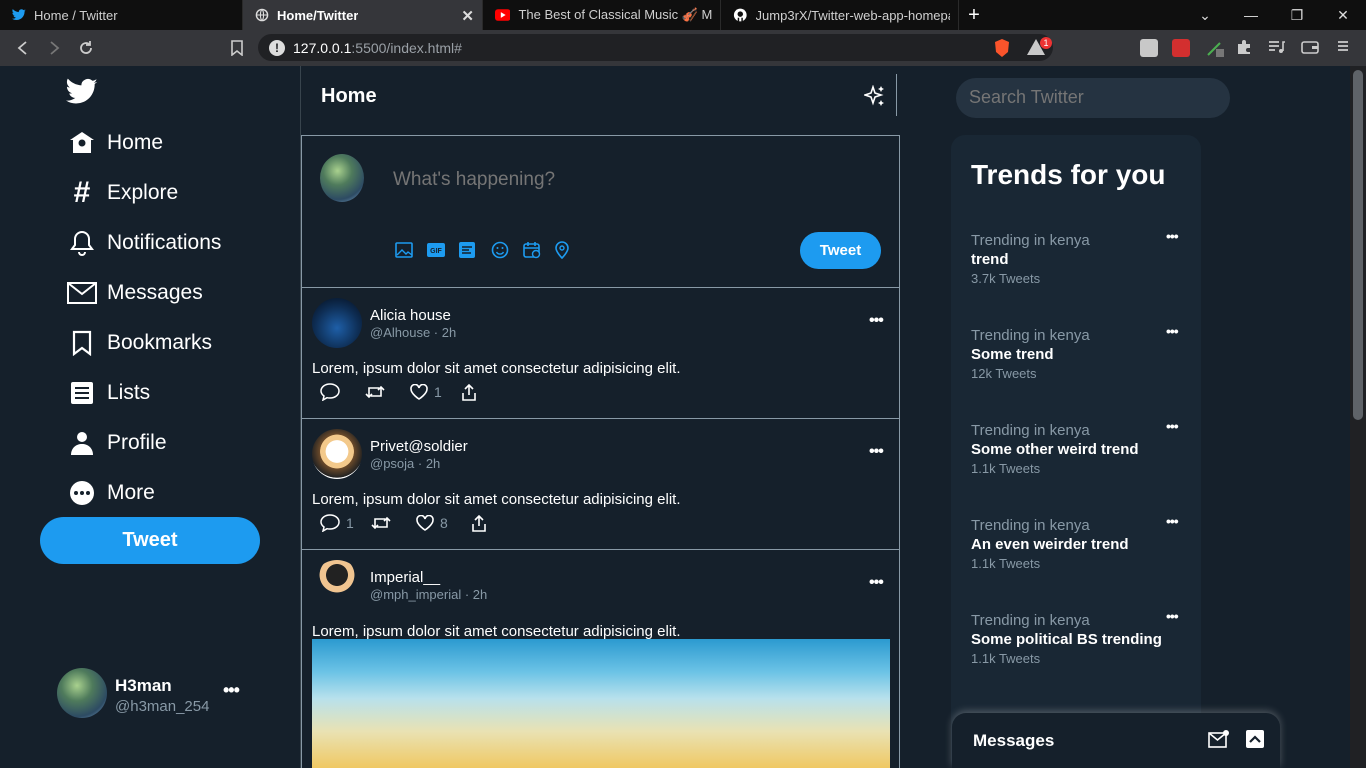 This screenshot has height=768, width=1366. What do you see at coordinates (121, 15) in the screenshot?
I see `tab-home-twitter: Home / Twitter` at bounding box center [121, 15].